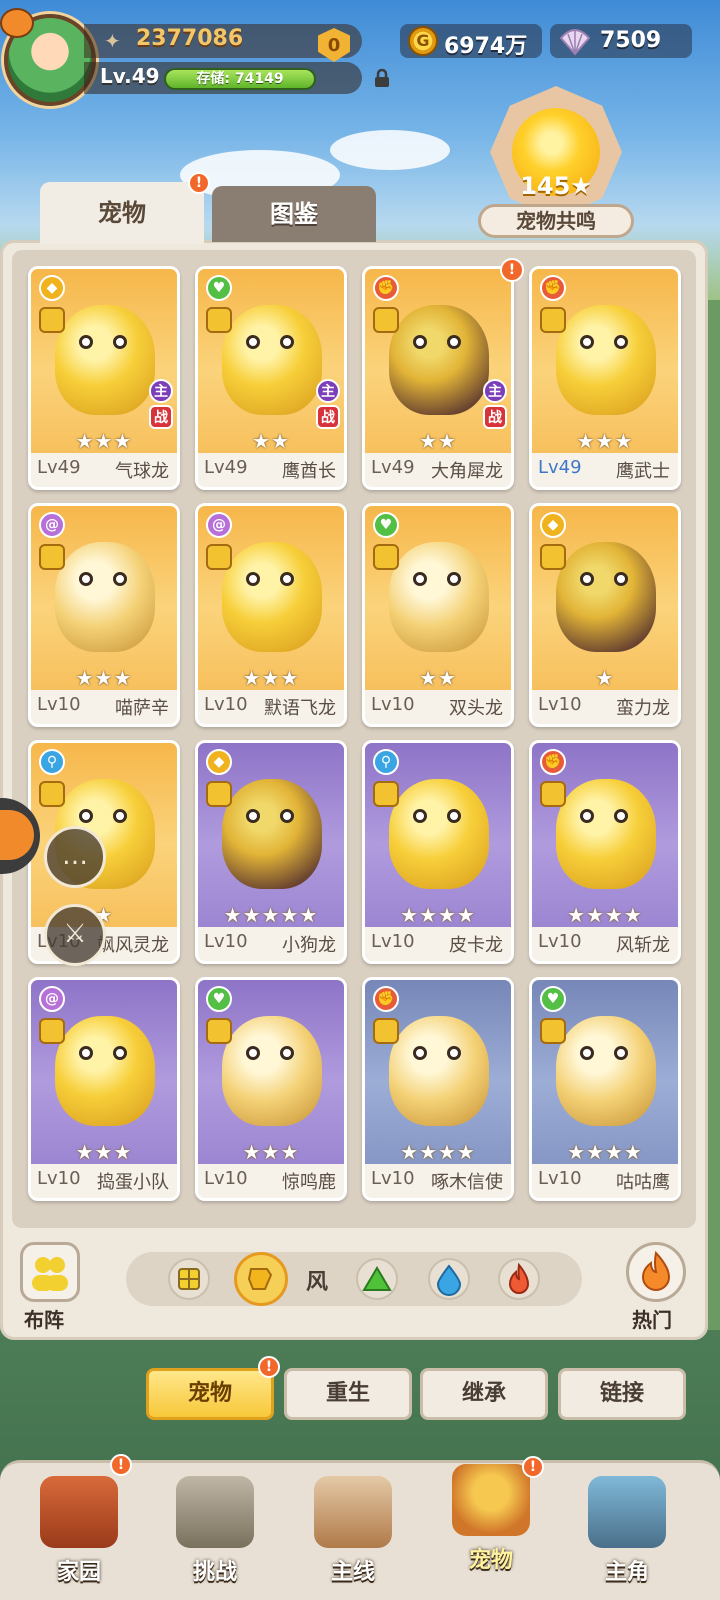 The height and width of the screenshot is (1600, 720). I want to click on pet-card: ◆ ★ Lv10 蛮力龙, so click(605, 615).